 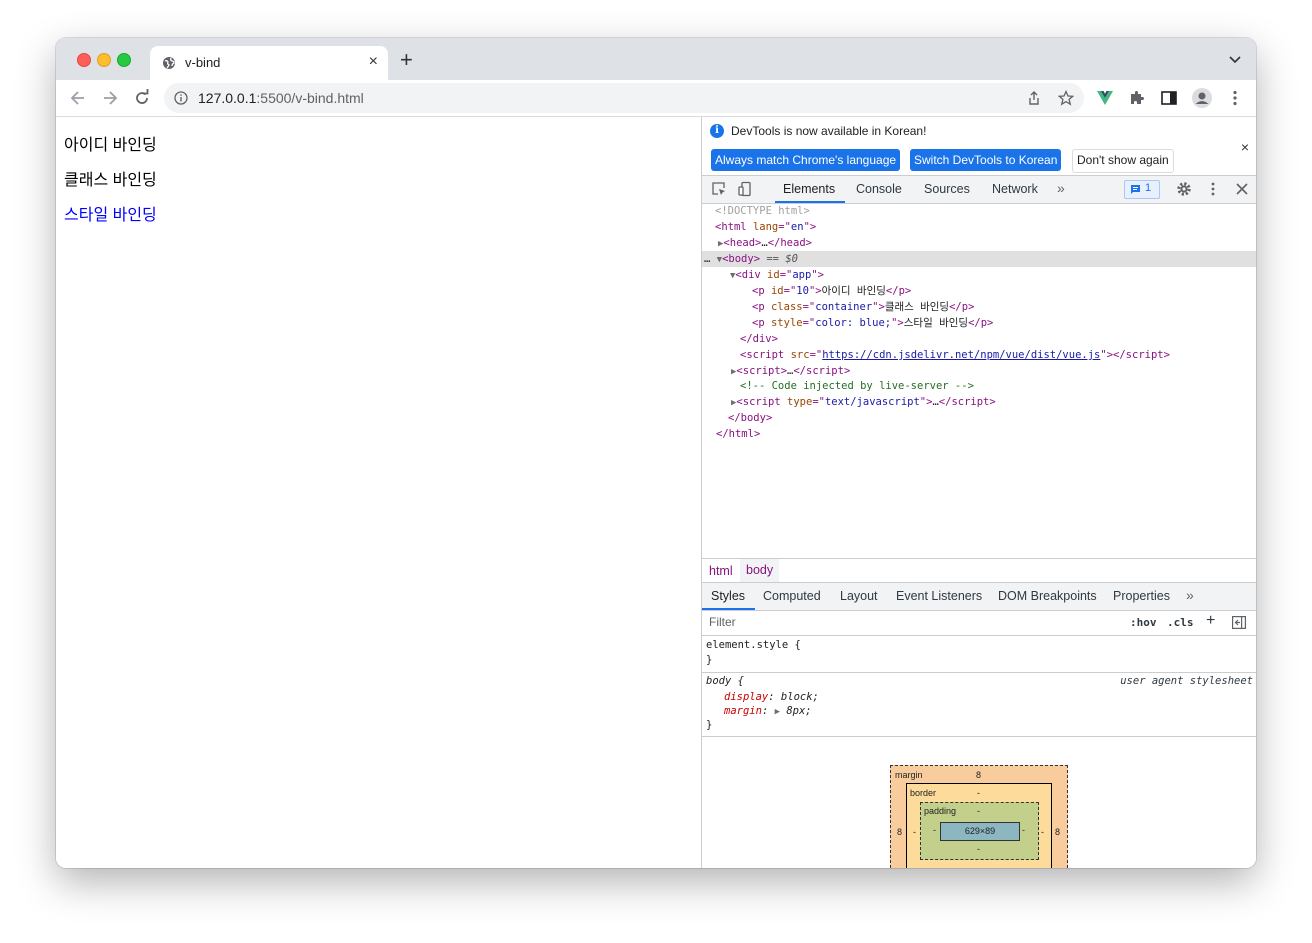 What do you see at coordinates (1213, 189) in the screenshot?
I see `devtools-menu-icon` at bounding box center [1213, 189].